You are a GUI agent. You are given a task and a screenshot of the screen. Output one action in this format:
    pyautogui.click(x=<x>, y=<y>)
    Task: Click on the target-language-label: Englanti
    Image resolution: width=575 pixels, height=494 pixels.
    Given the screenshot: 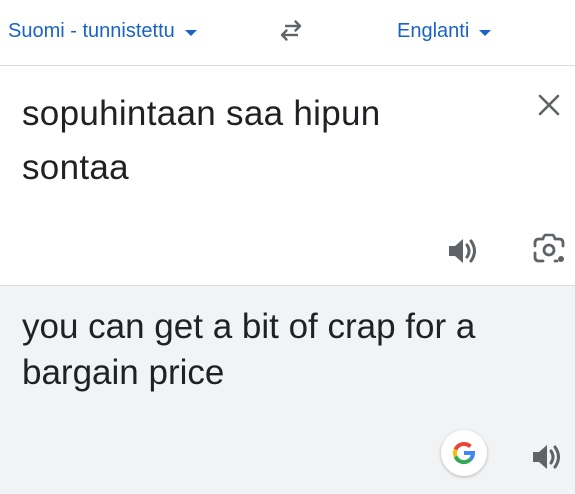 What is the action you would take?
    pyautogui.click(x=433, y=31)
    